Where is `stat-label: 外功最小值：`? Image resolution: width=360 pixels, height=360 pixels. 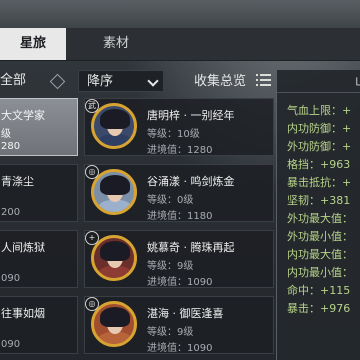
stat-label: 外功最小值： is located at coordinates (320, 236).